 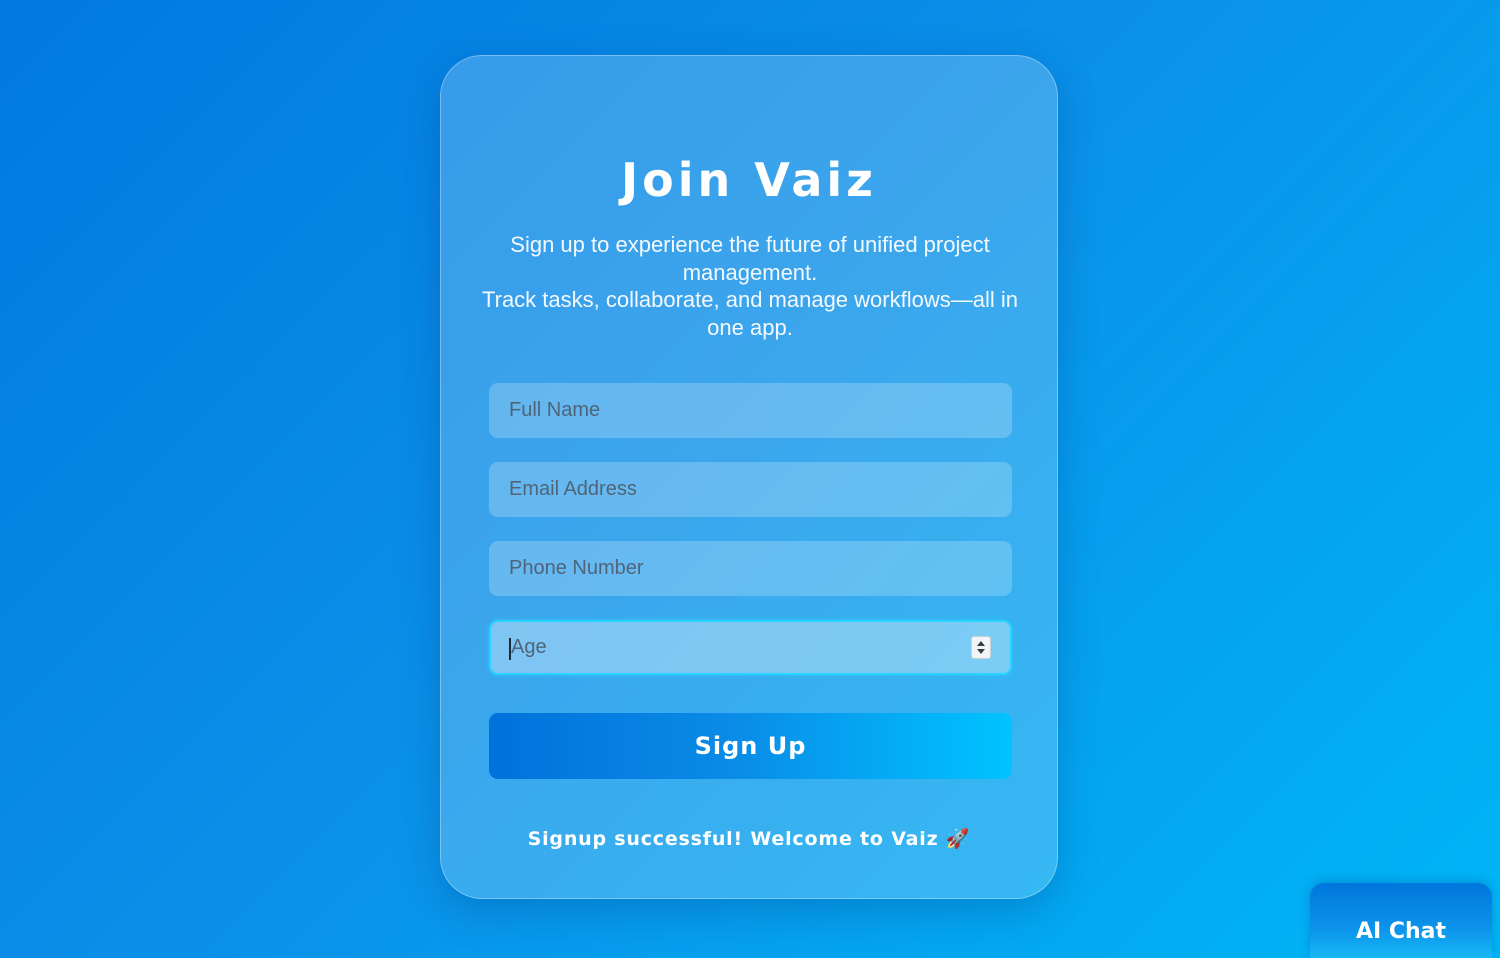 What do you see at coordinates (981, 651) in the screenshot?
I see `spinner-down-icon` at bounding box center [981, 651].